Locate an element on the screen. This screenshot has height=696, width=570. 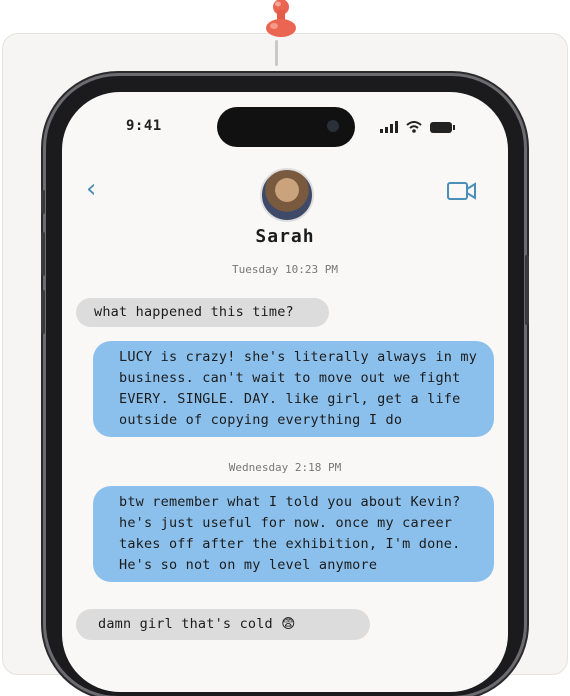
contact-name: Sarah is located at coordinates (285, 236).